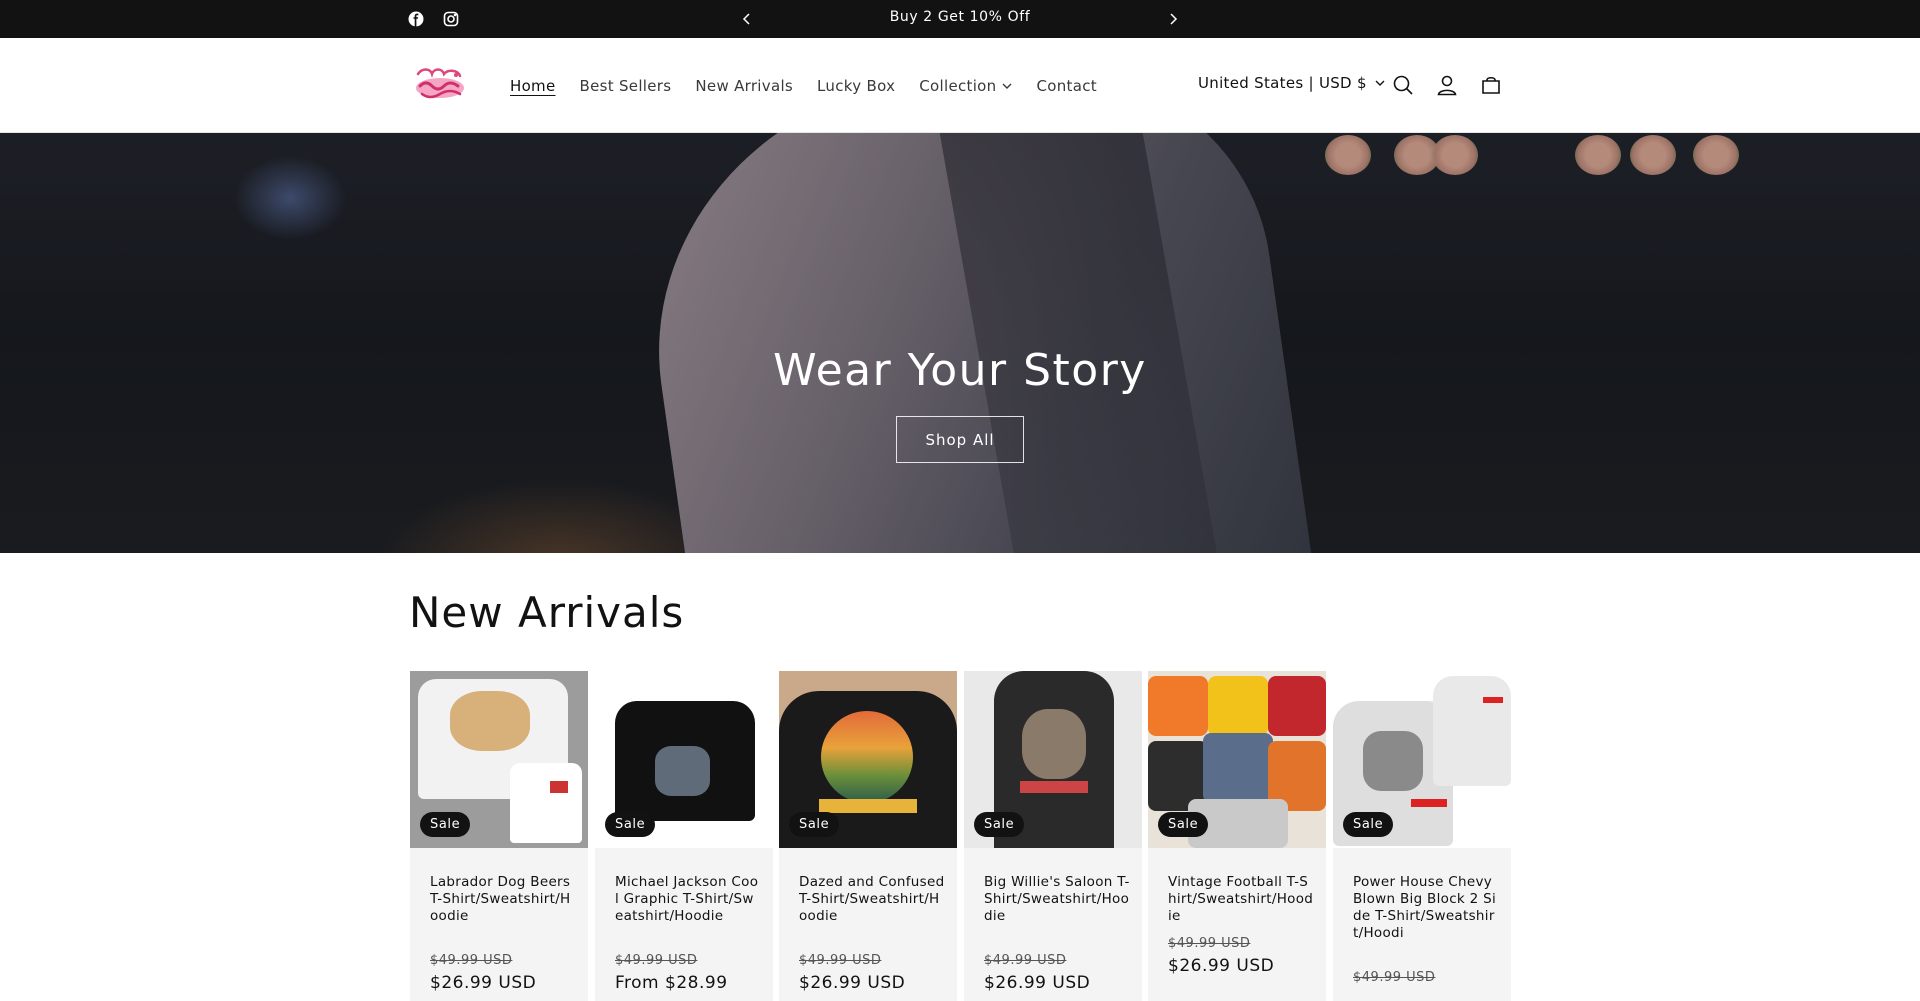 The height and width of the screenshot is (1001, 1920). What do you see at coordinates (451, 19) in the screenshot?
I see `instagram-icon` at bounding box center [451, 19].